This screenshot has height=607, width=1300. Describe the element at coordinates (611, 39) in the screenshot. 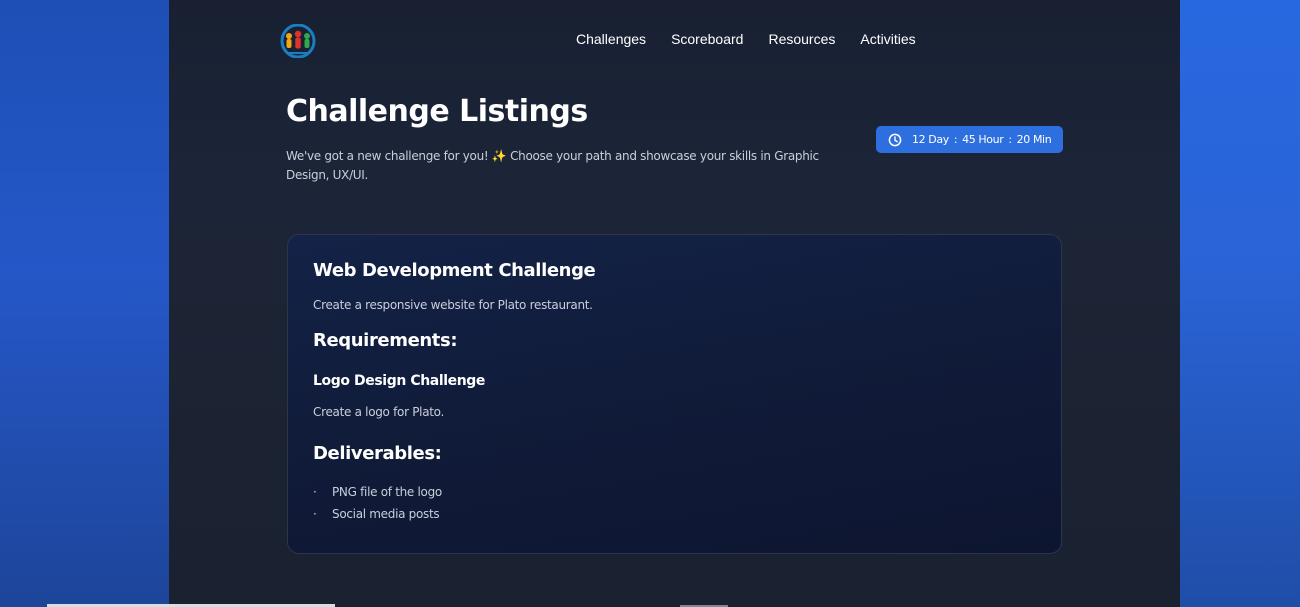

I see `nav-challenges: Challenges` at that location.